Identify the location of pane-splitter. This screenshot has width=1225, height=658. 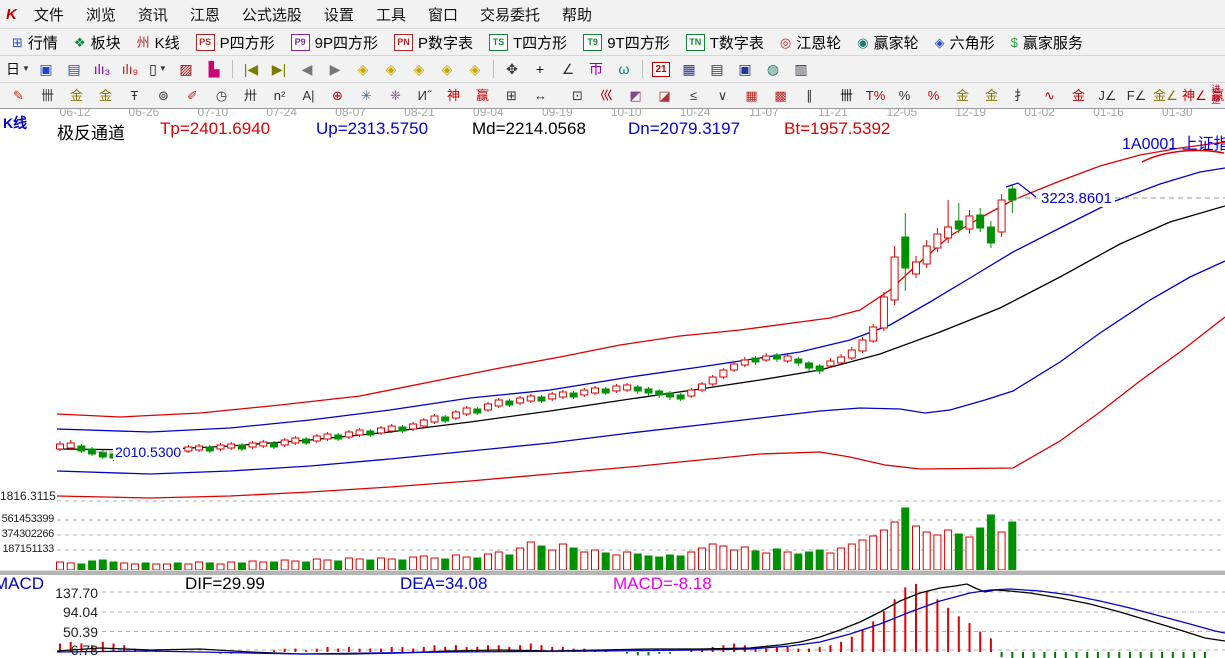
(612, 572).